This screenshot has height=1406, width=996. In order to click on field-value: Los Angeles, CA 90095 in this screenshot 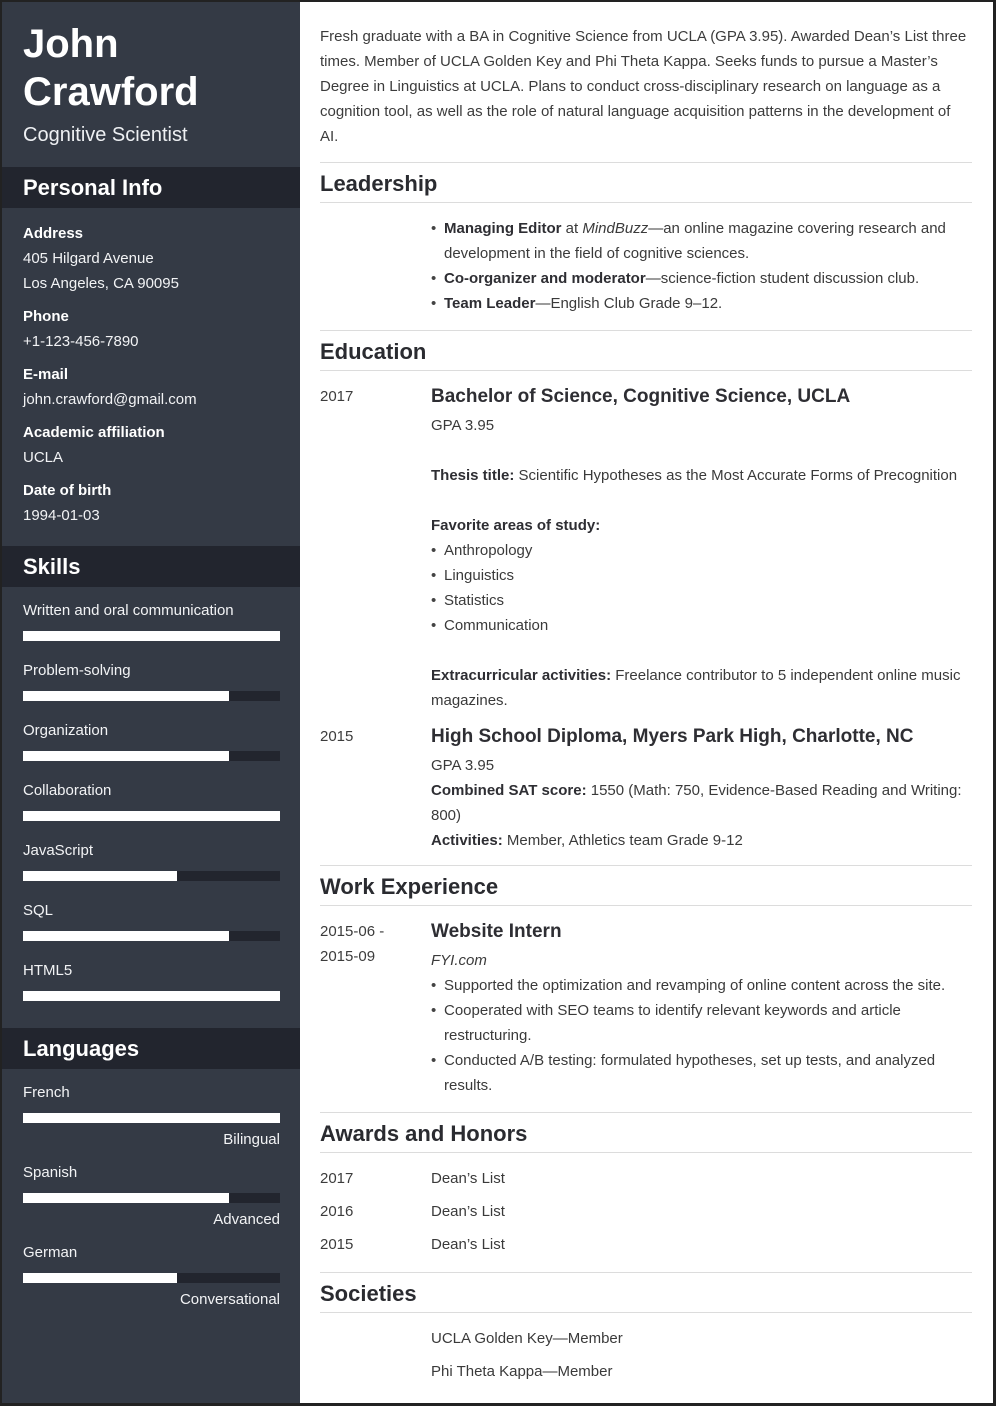, I will do `click(101, 283)`.